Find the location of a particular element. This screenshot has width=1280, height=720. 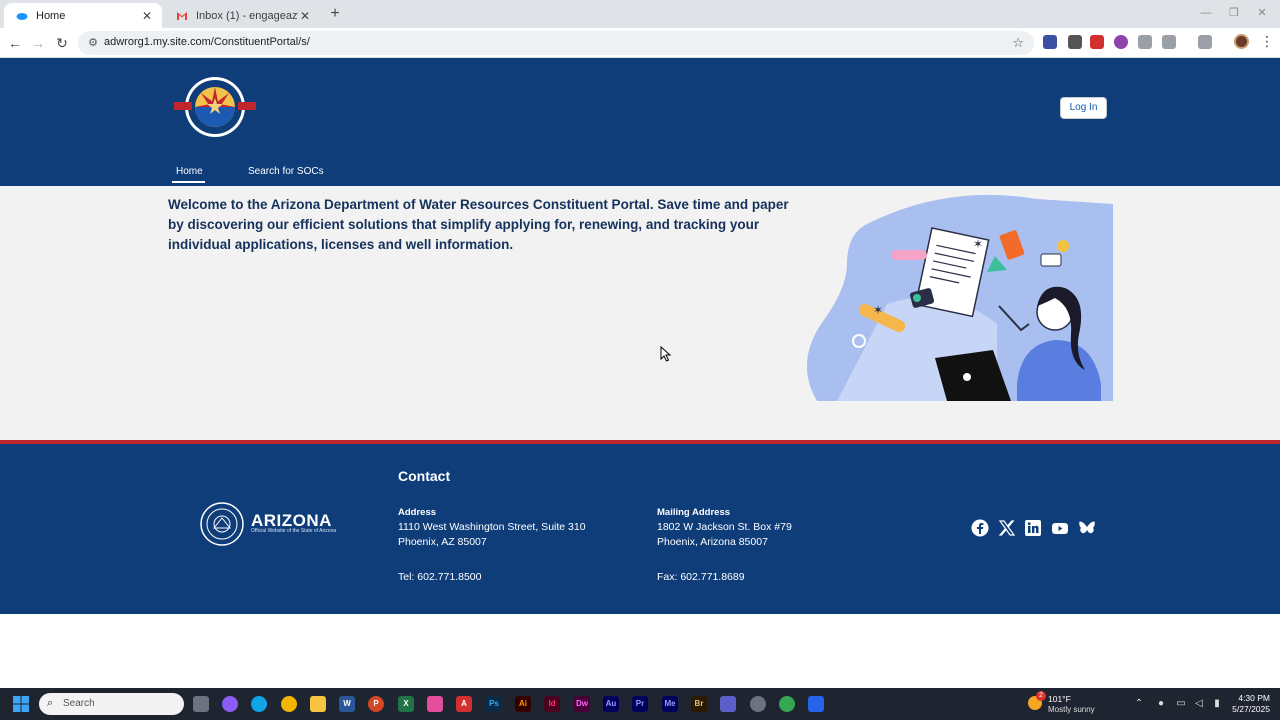

extension-reader-icon is located at coordinates (1145, 42).